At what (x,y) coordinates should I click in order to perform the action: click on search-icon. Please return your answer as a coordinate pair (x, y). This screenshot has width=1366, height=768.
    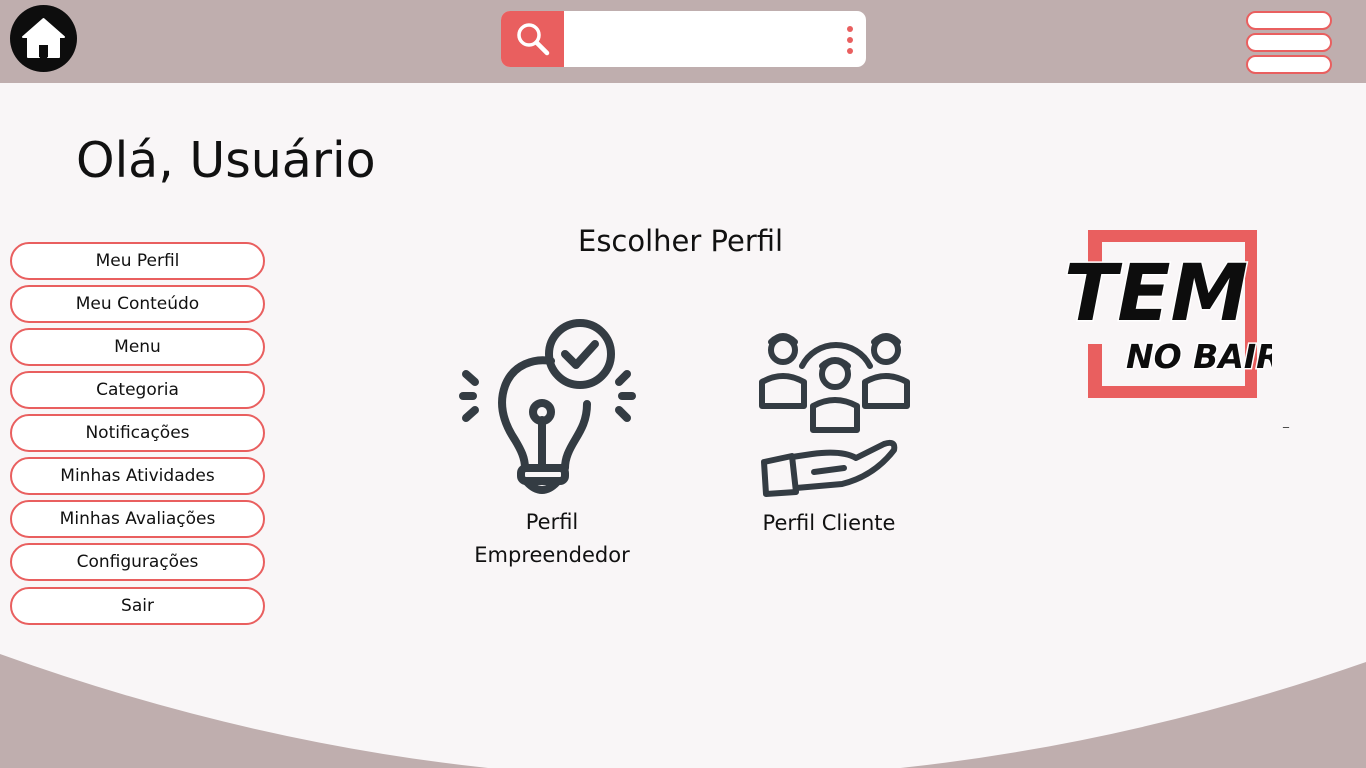
    Looking at the image, I should click on (533, 39).